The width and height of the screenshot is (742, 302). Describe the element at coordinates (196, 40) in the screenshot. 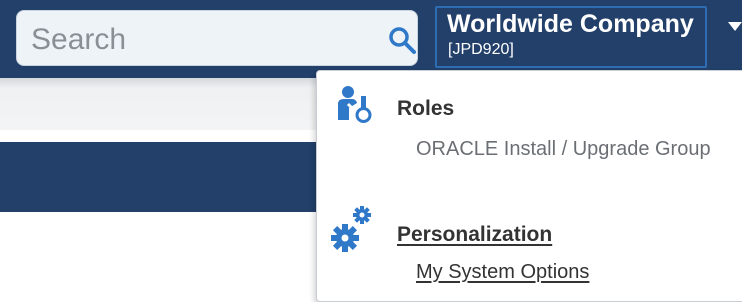

I see `search-input` at that location.